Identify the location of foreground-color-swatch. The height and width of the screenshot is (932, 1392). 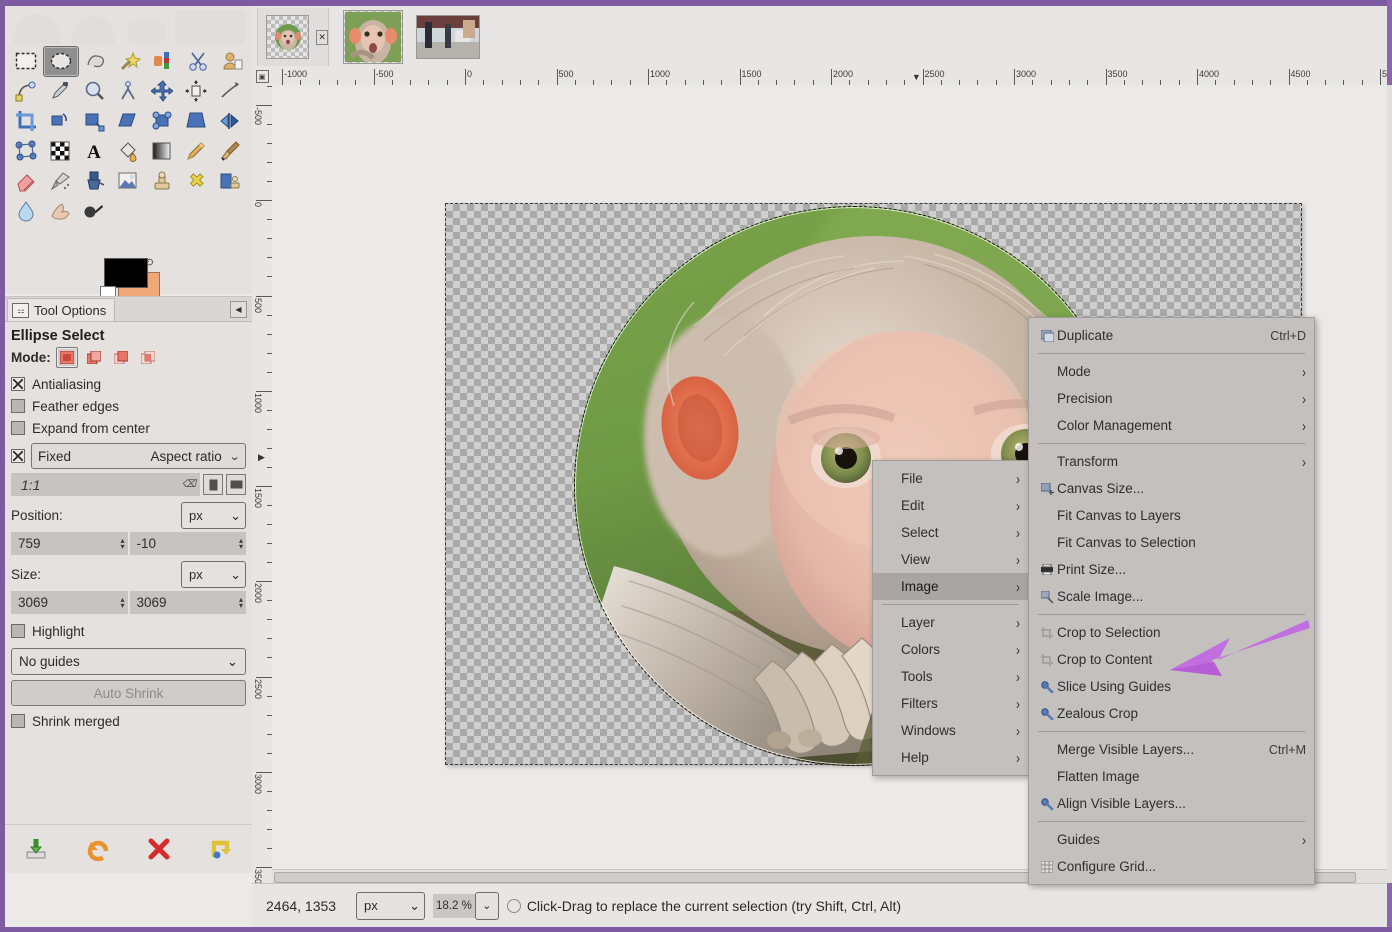
(126, 273).